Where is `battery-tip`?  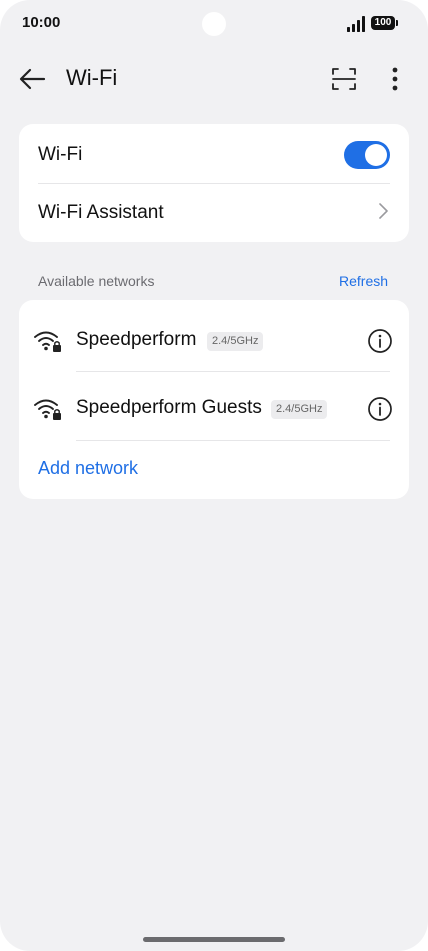 battery-tip is located at coordinates (397, 23).